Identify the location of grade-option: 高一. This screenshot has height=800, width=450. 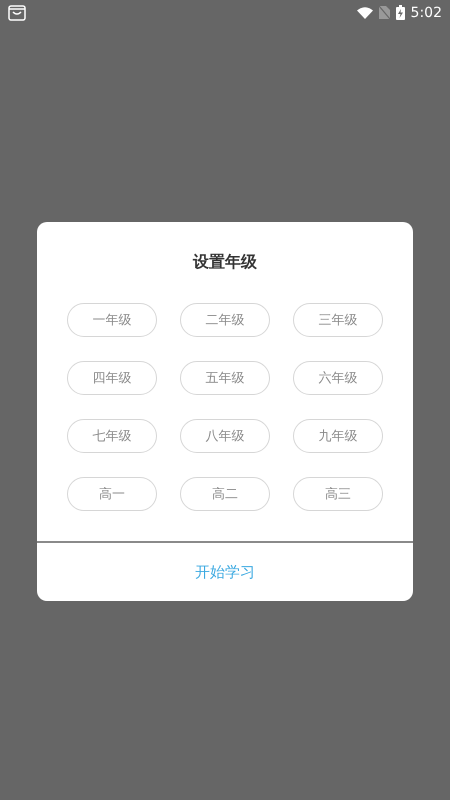
(112, 494).